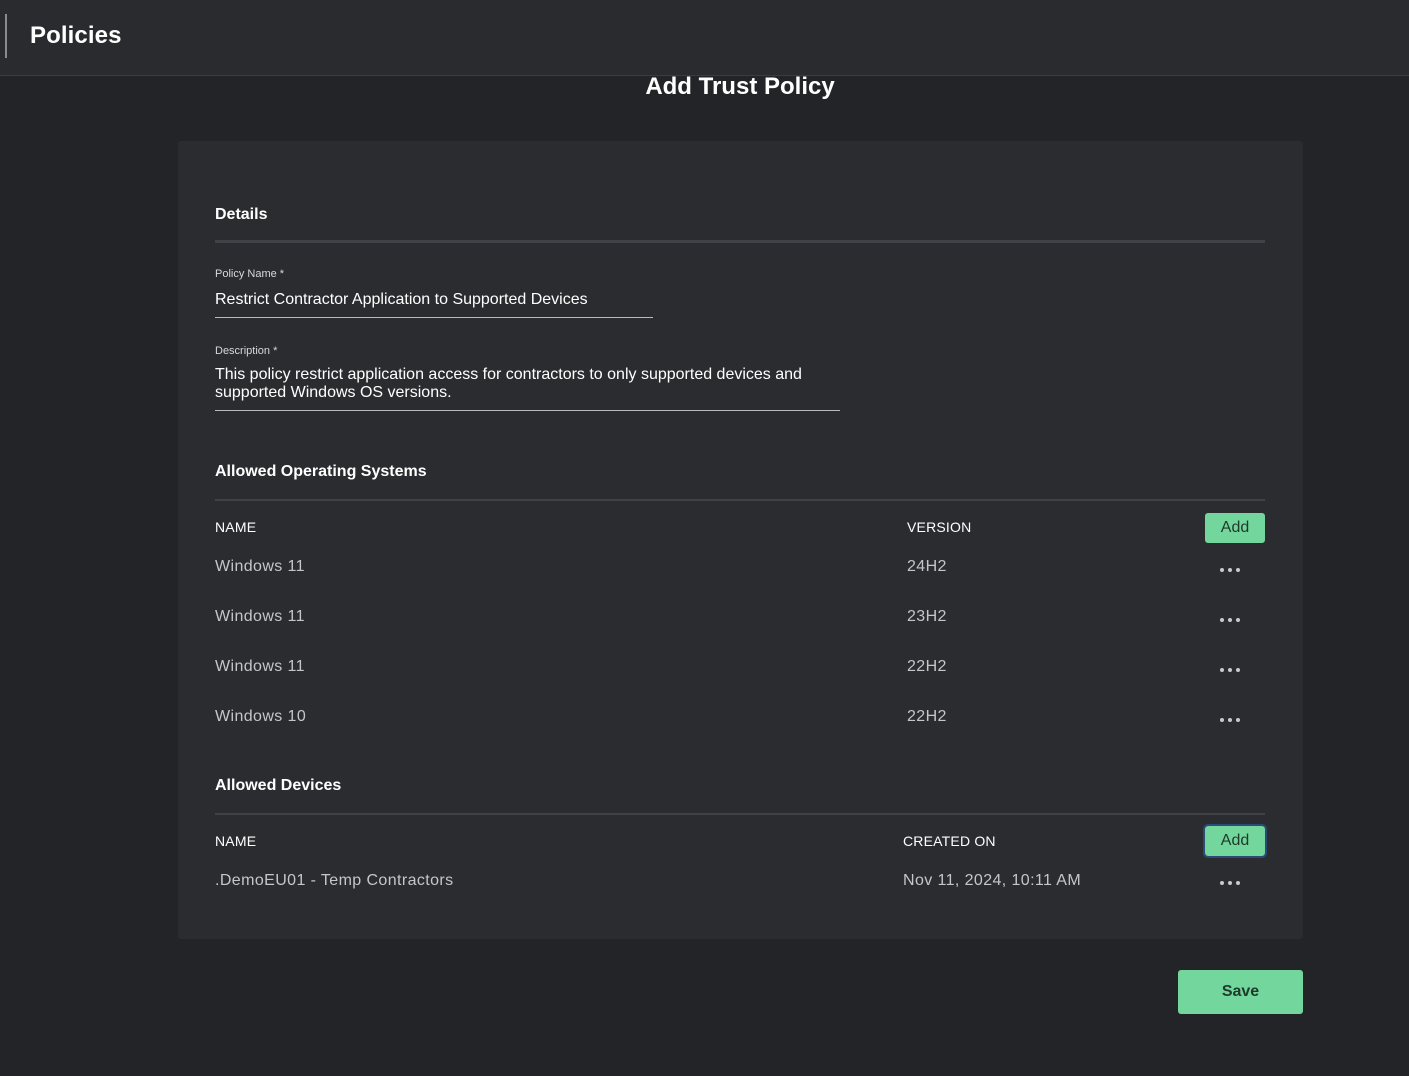  Describe the element at coordinates (1240, 992) in the screenshot. I see `save-button: Save` at that location.